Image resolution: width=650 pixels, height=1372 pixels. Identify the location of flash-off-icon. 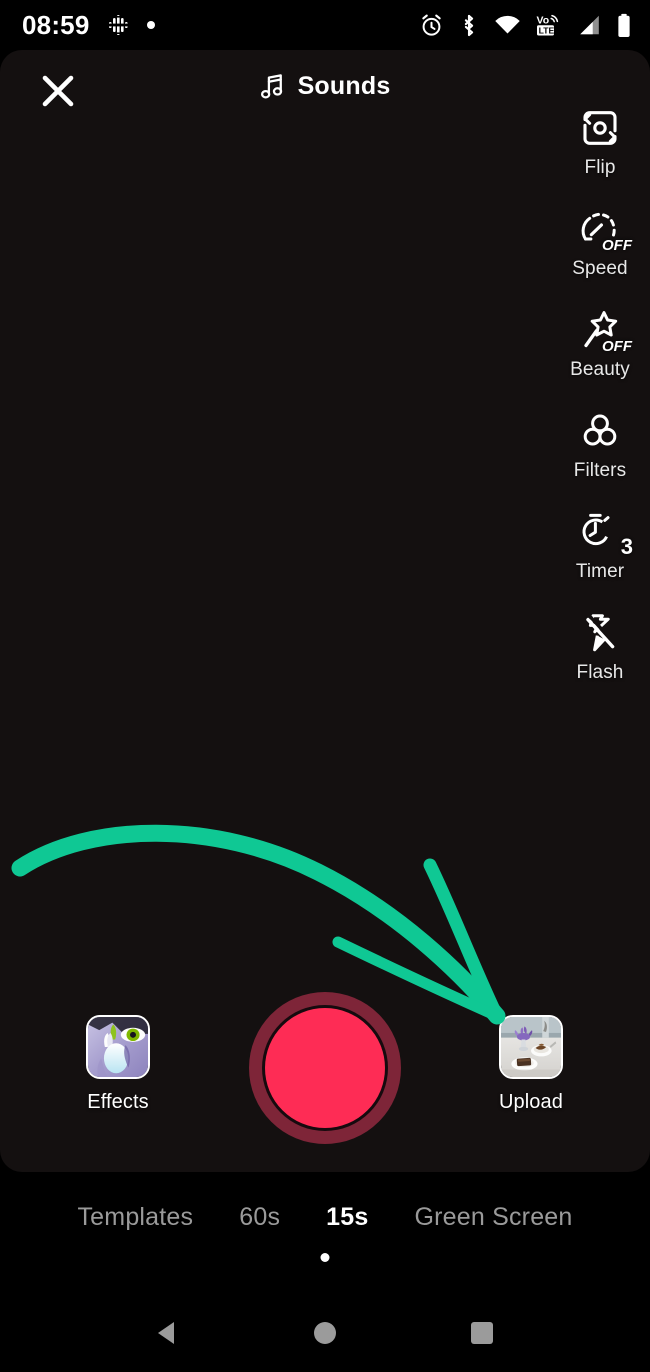
(600, 633).